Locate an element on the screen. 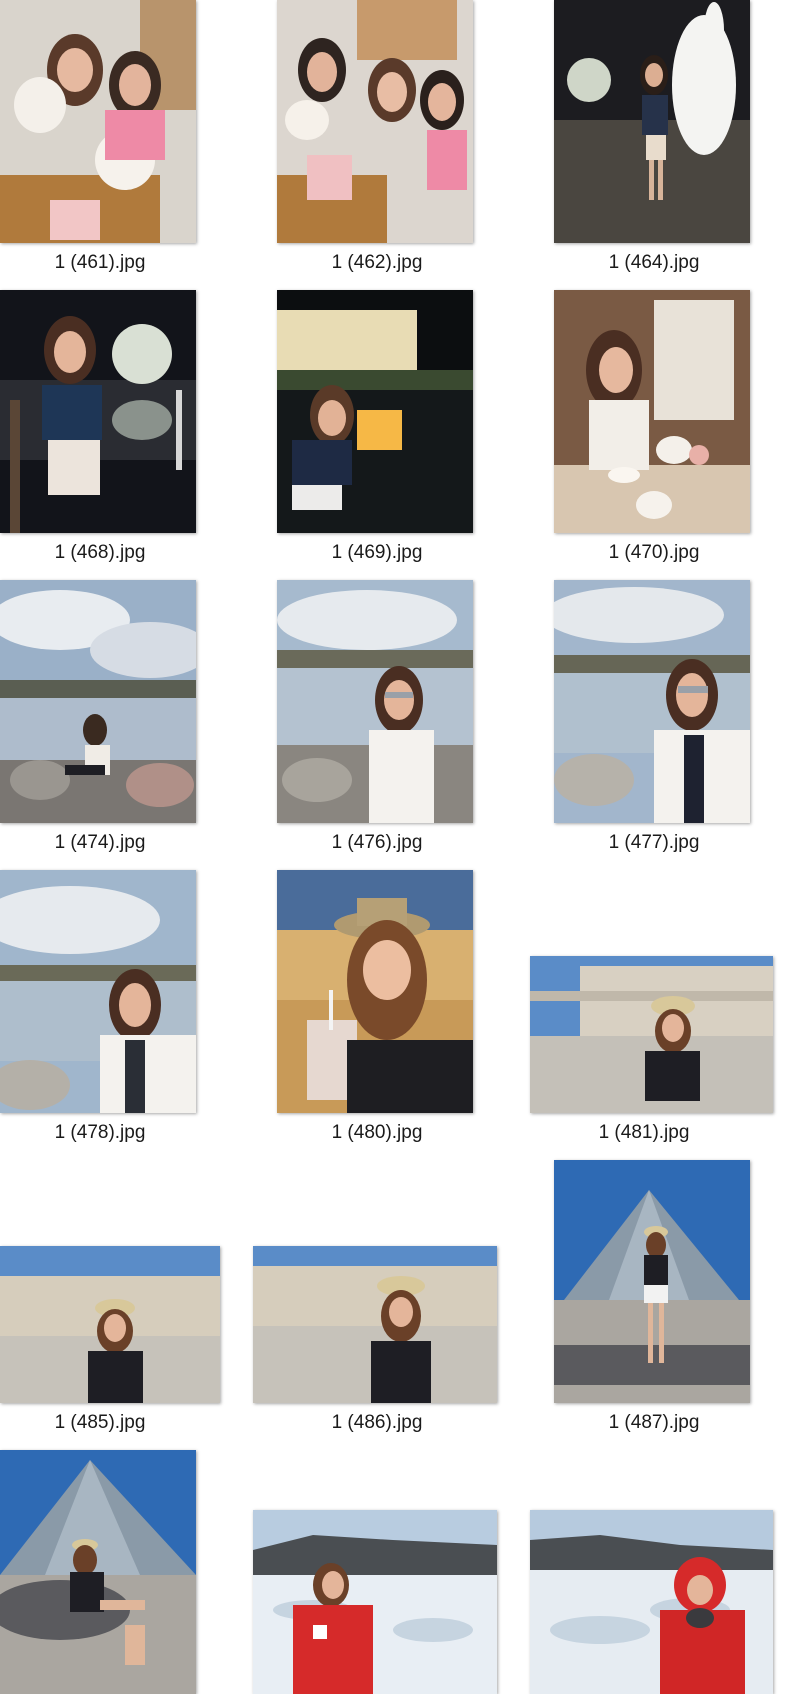 This screenshot has height=1694, width=786. file-item: 1 (468).jpg is located at coordinates (100, 430).